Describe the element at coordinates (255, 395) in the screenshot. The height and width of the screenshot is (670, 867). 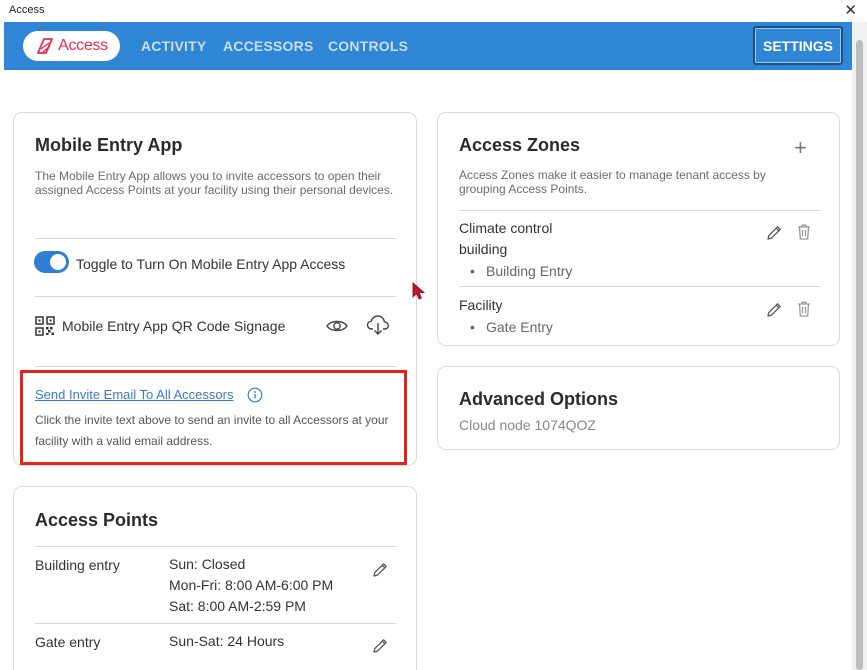
I see `info-icon` at that location.